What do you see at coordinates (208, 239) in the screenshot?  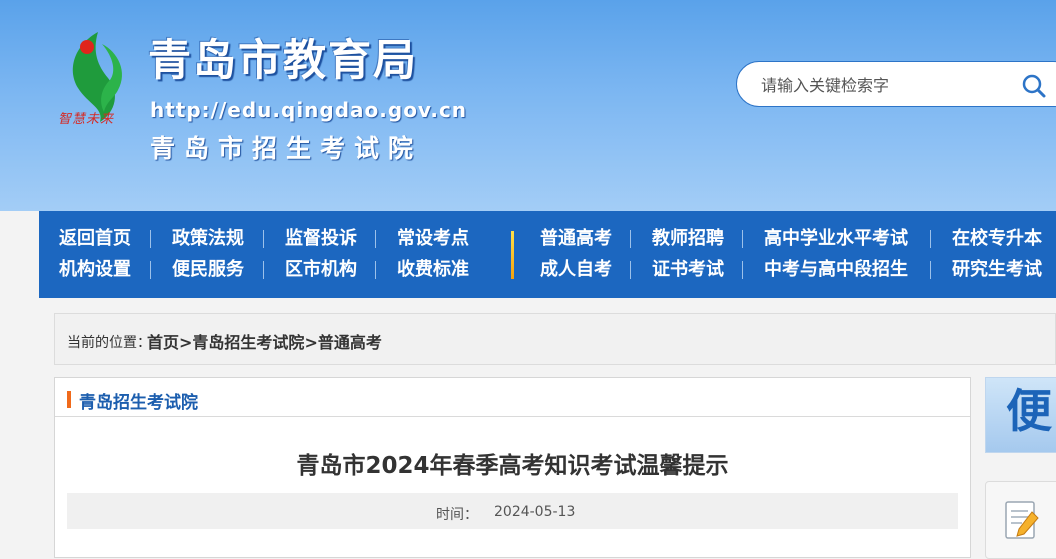 I see `nav-policy: 政策法规` at bounding box center [208, 239].